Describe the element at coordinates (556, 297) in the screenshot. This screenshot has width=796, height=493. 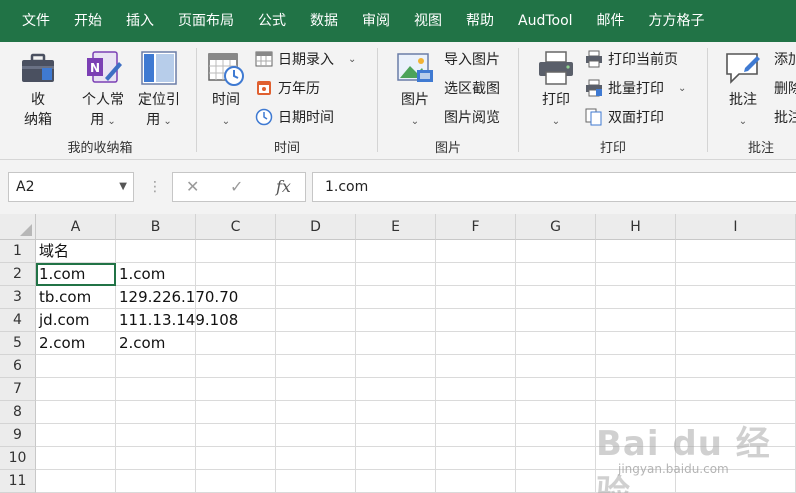
I see `cell-g3` at that location.